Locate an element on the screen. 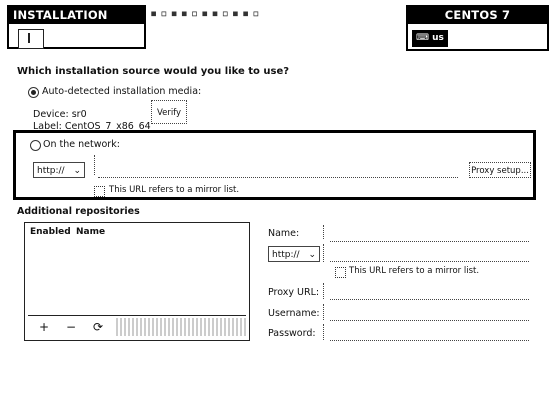 The height and width of the screenshot is (413, 550). spoke-title: INSTALLATION SOURCE is located at coordinates (76, 23).